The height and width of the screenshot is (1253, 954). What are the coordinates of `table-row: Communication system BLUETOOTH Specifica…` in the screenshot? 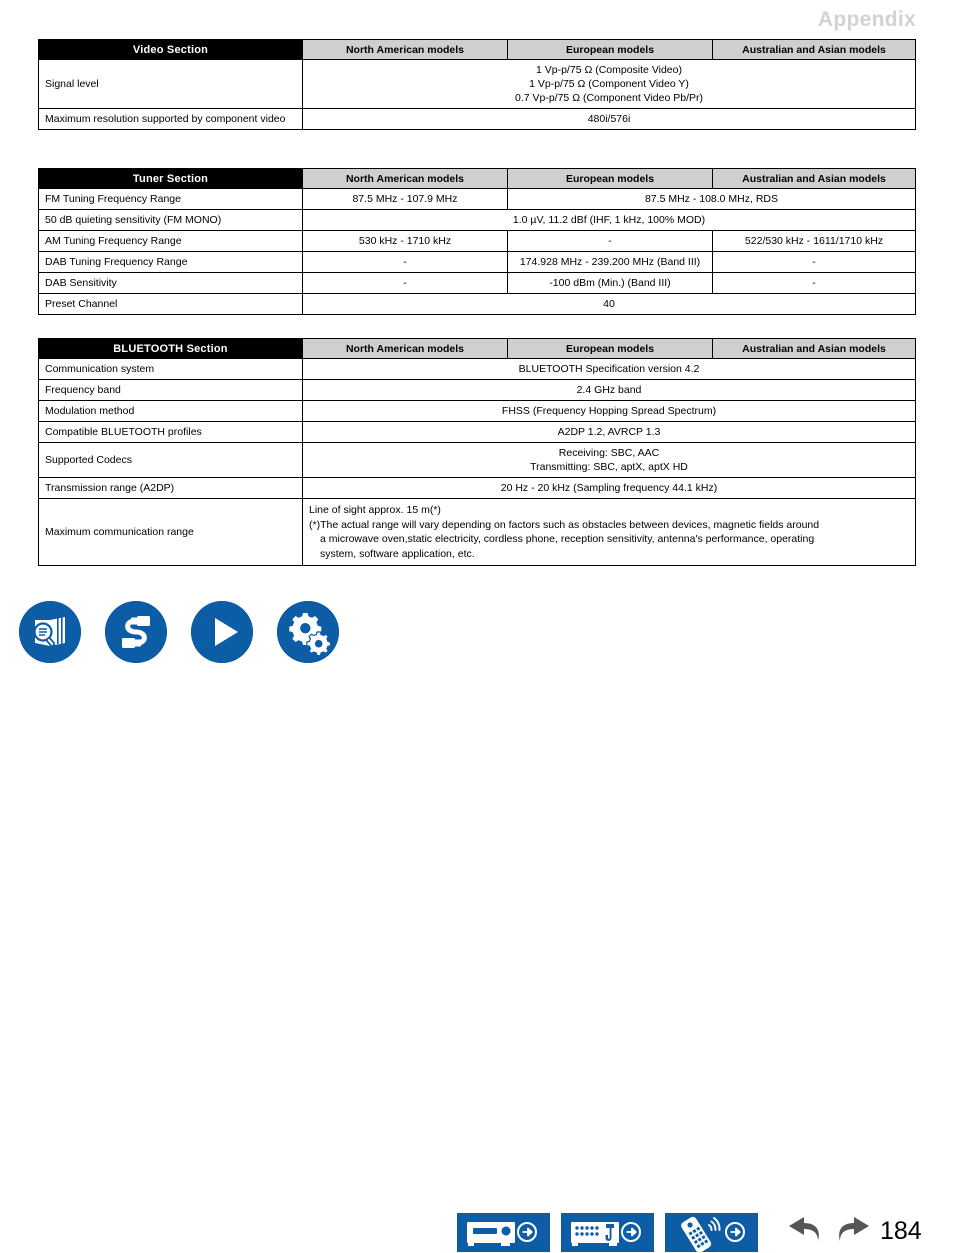 It's located at (477, 369).